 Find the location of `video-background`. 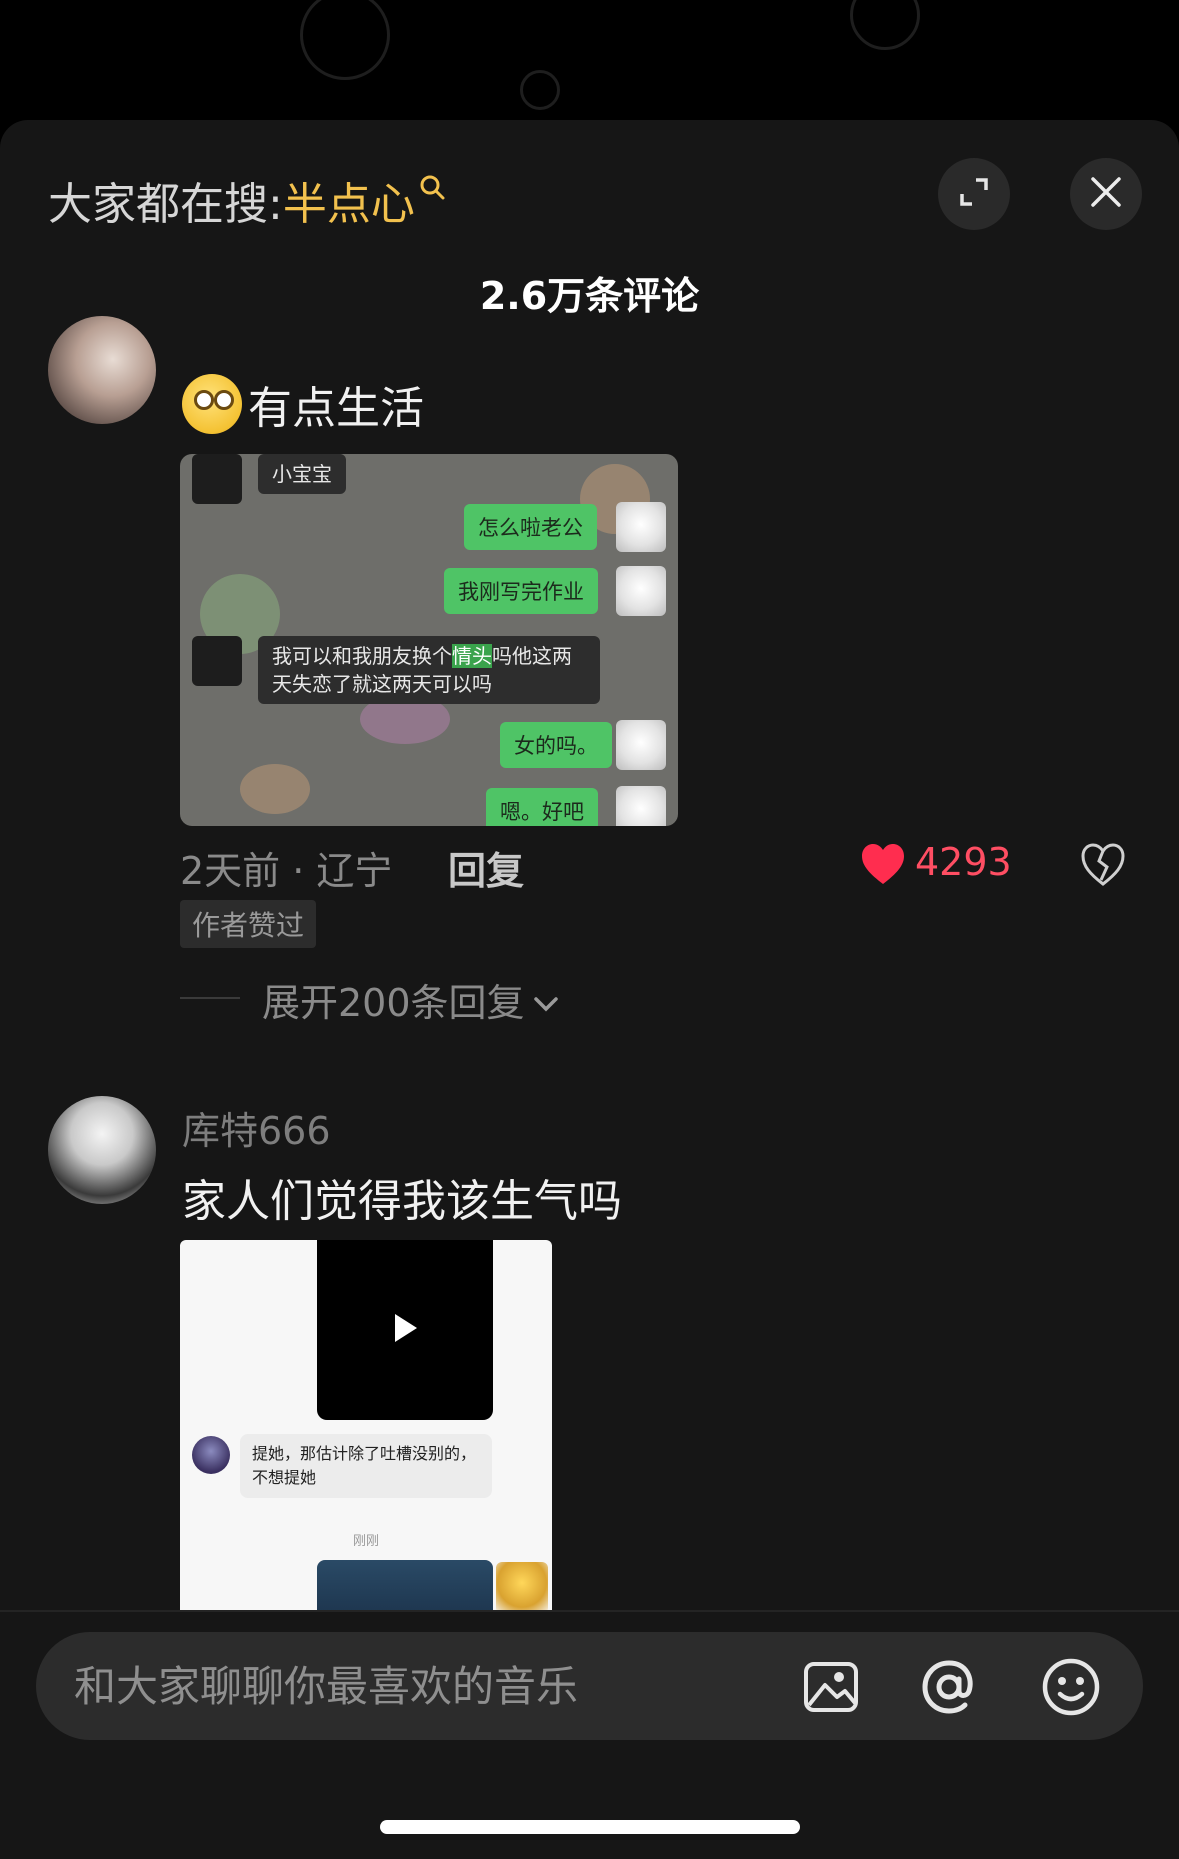

video-background is located at coordinates (589, 70).